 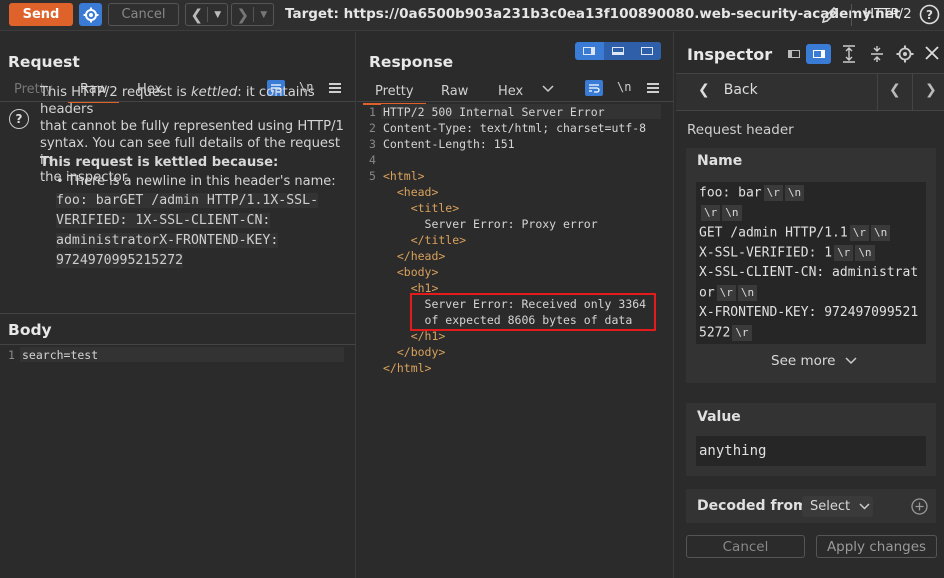 What do you see at coordinates (196, 14) in the screenshot?
I see `back-arrow-icon: ❮` at bounding box center [196, 14].